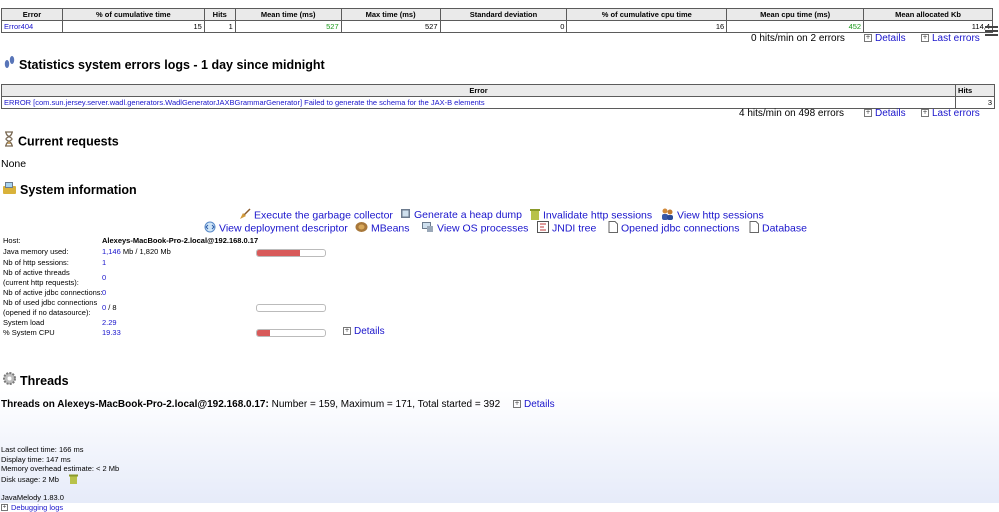  Describe the element at coordinates (534, 404) in the screenshot. I see `threads-details-link: +Details` at that location.